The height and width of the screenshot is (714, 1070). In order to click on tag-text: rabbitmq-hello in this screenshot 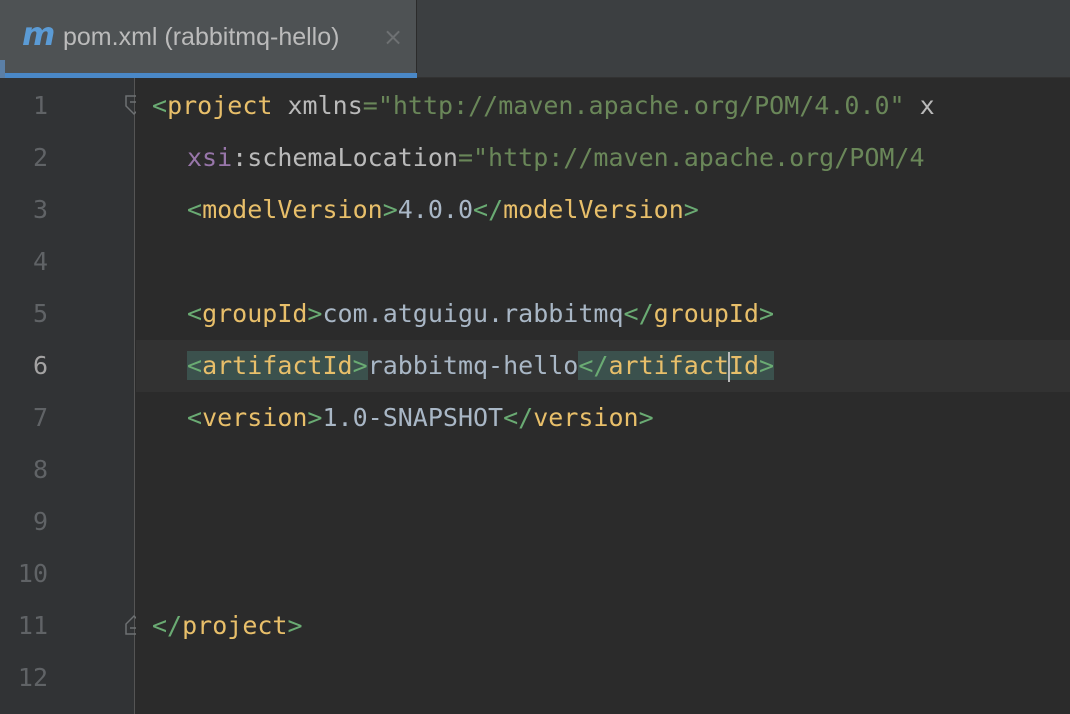, I will do `click(473, 365)`.